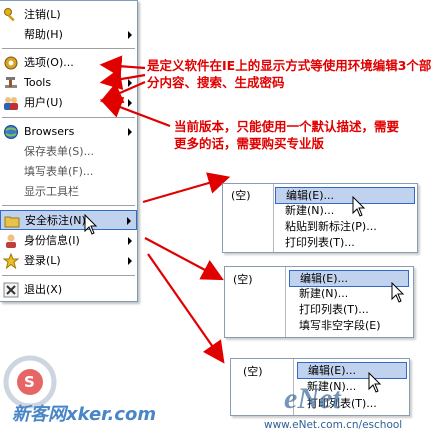 The image size is (444, 436). What do you see at coordinates (38, 82) in the screenshot?
I see `menu-item-label: Tools` at bounding box center [38, 82].